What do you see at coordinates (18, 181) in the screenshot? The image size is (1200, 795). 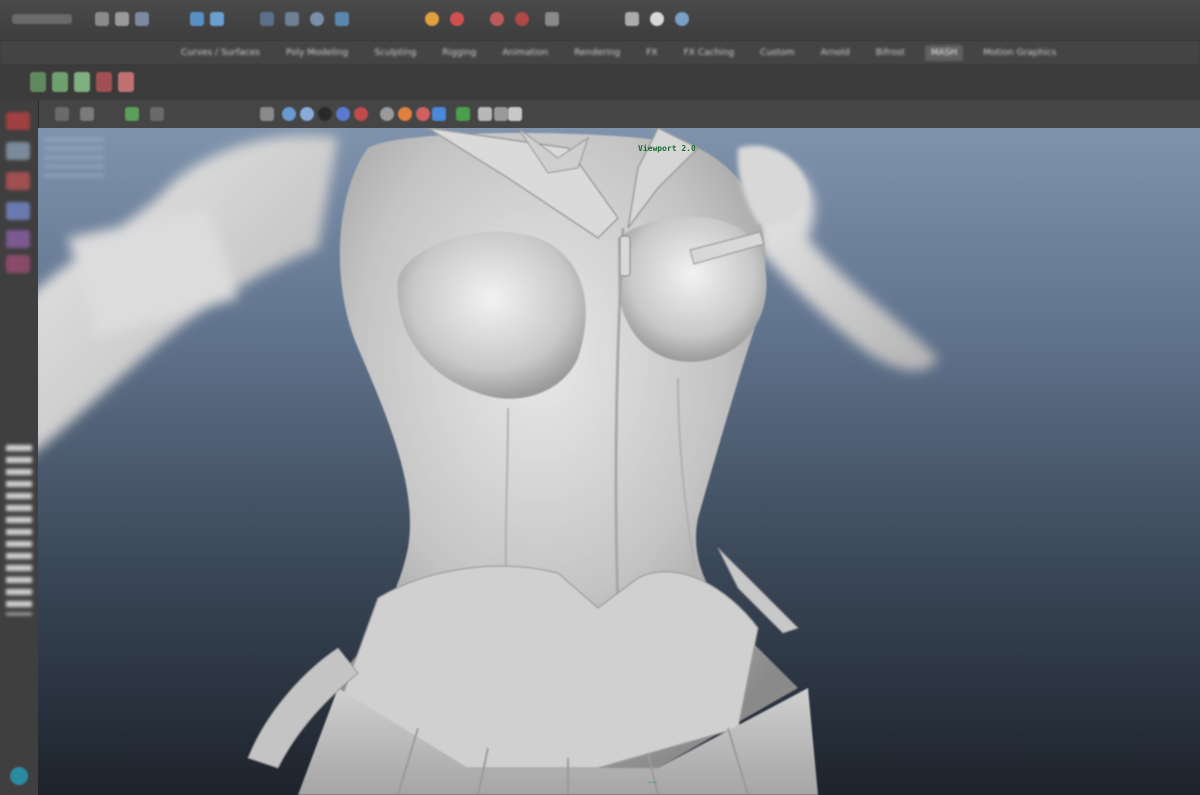 I see `paint-select-icon` at bounding box center [18, 181].